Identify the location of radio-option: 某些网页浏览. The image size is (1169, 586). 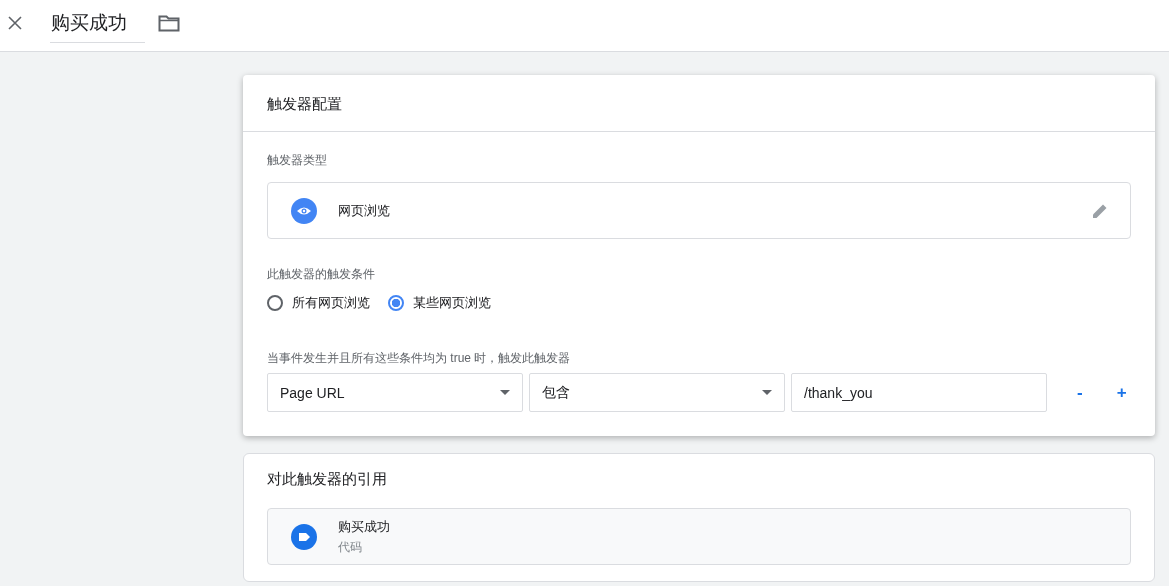
(439, 303).